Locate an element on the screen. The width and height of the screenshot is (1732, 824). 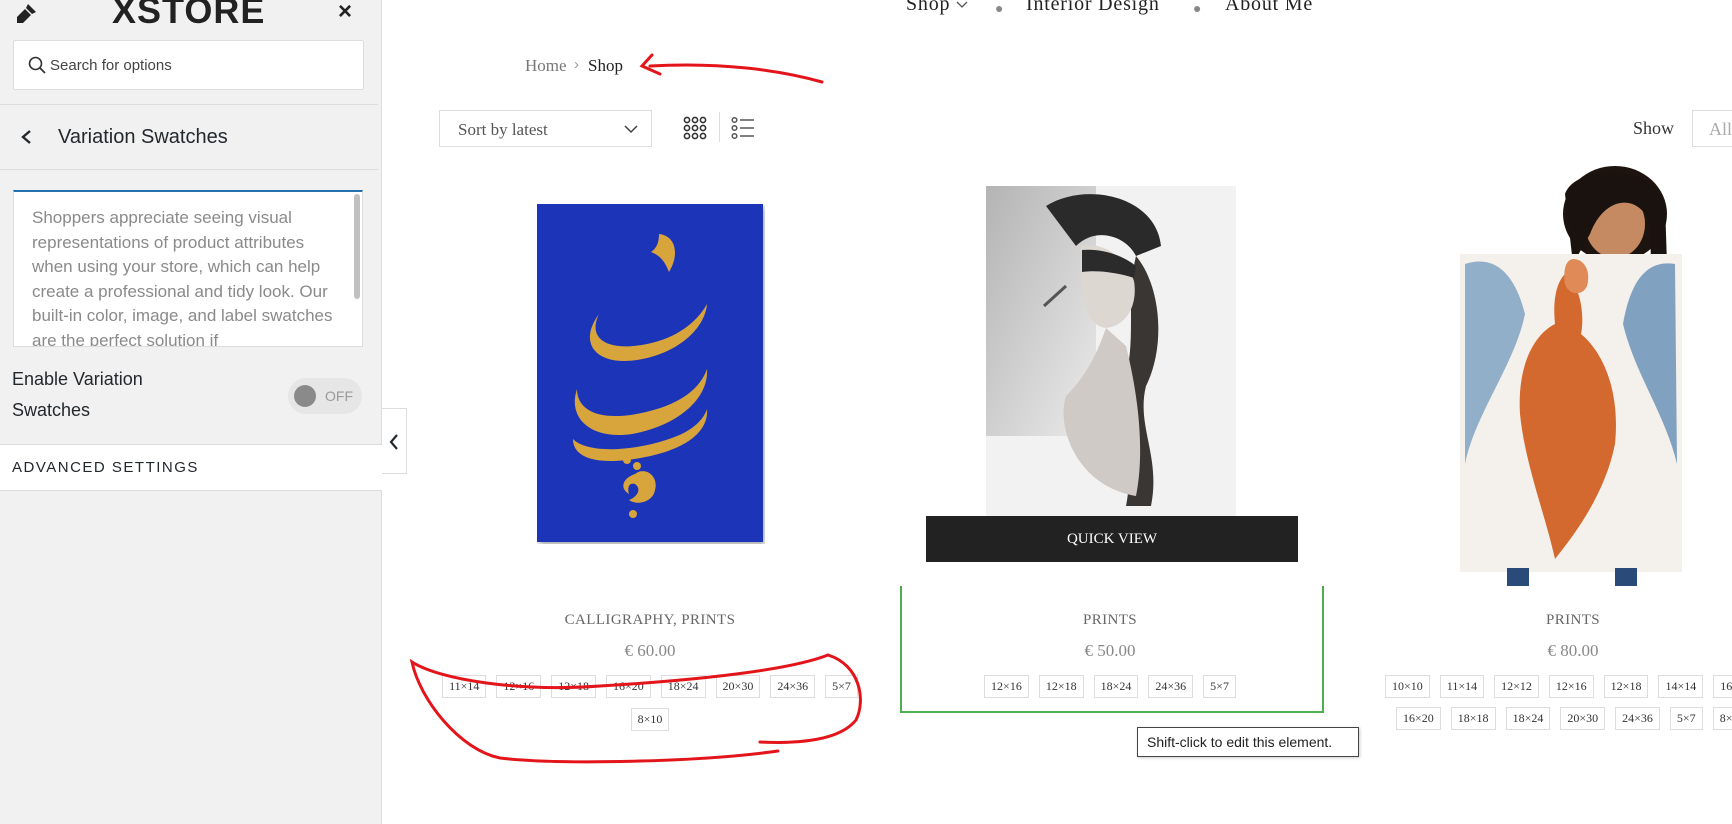
xstore-logo: XSTORE is located at coordinates (189, 15).